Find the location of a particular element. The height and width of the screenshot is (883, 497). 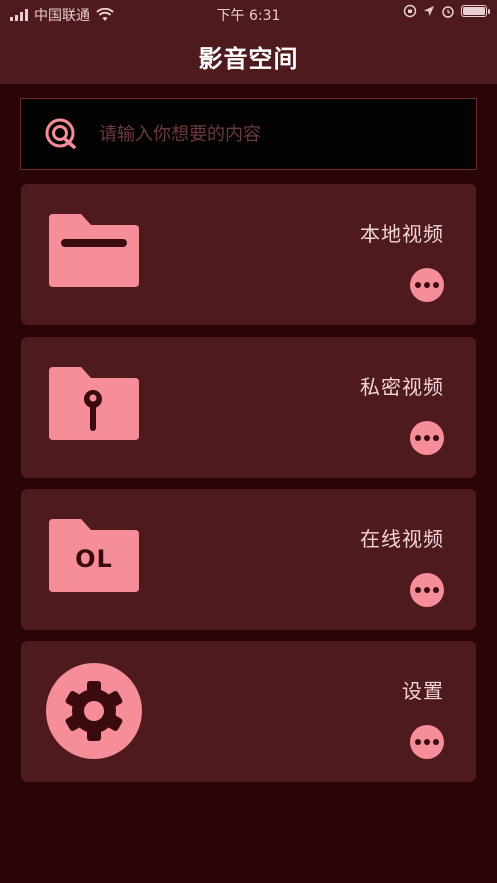

orientation-lock-icon is located at coordinates (410, 11).